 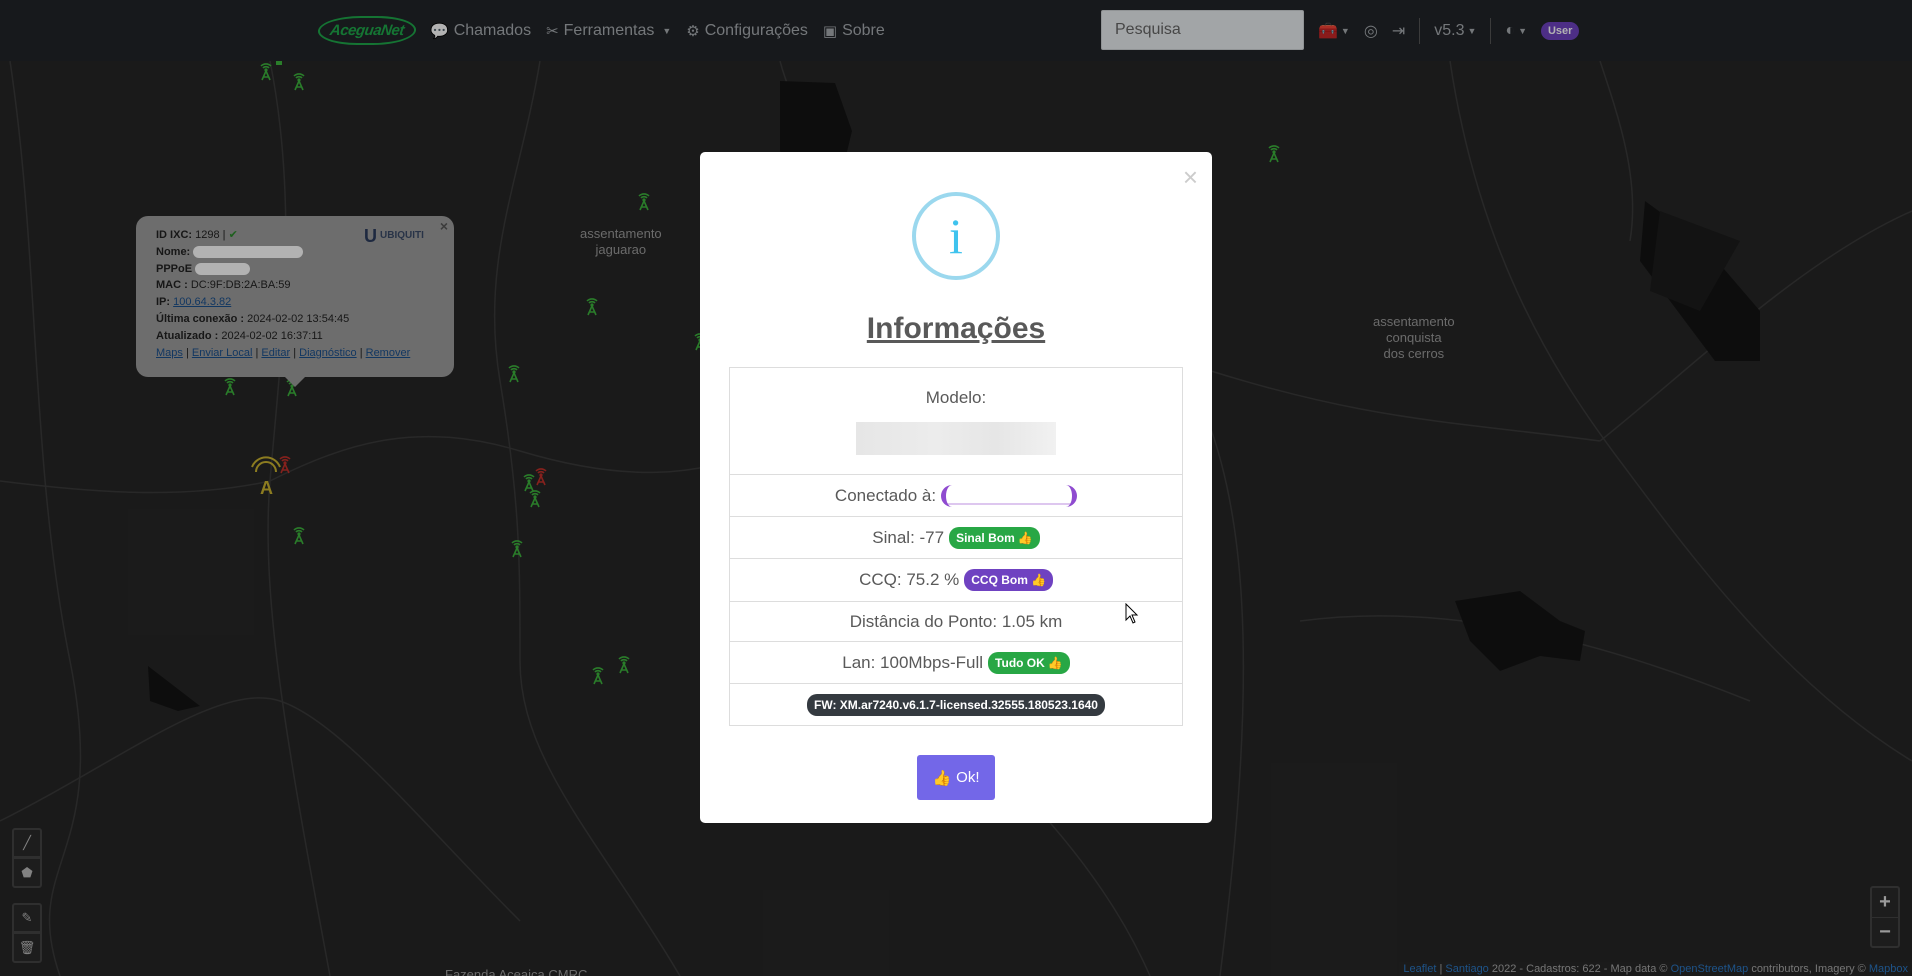 I want to click on lan-text: Lan: 100Mbps-Full, so click(x=913, y=662).